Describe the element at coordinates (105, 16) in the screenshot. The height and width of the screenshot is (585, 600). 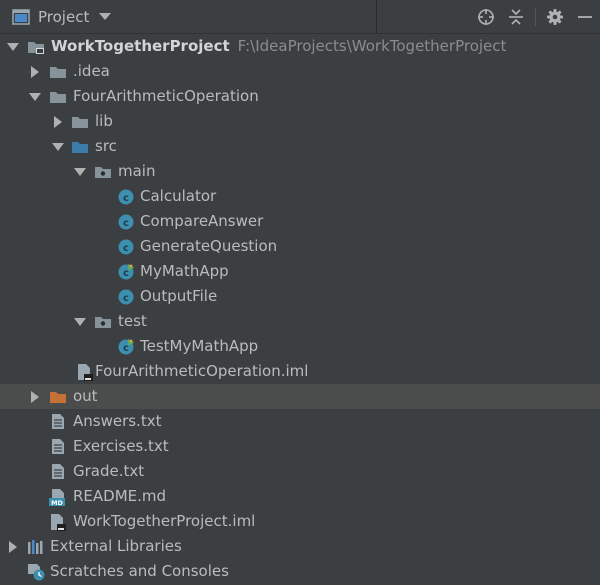
I see `chevron-down-icon` at that location.